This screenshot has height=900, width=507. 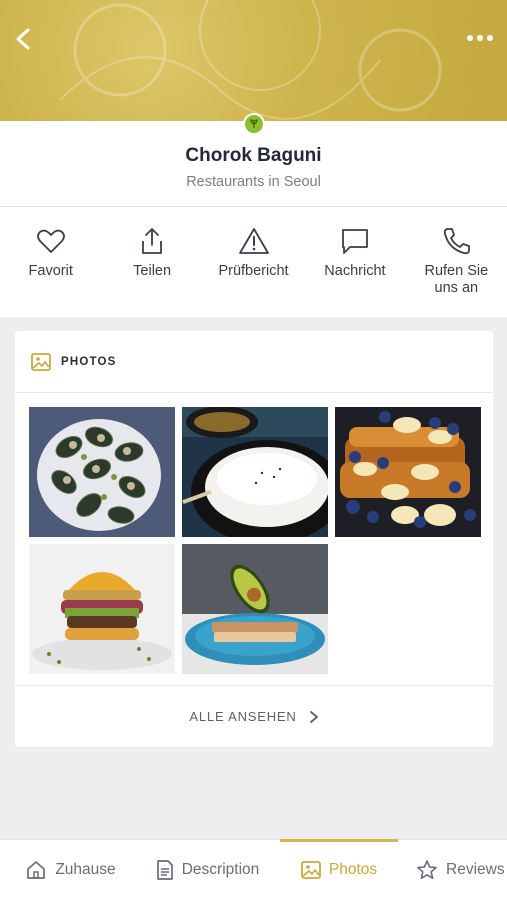 I want to click on favorite-label: Favorit, so click(x=50, y=271).